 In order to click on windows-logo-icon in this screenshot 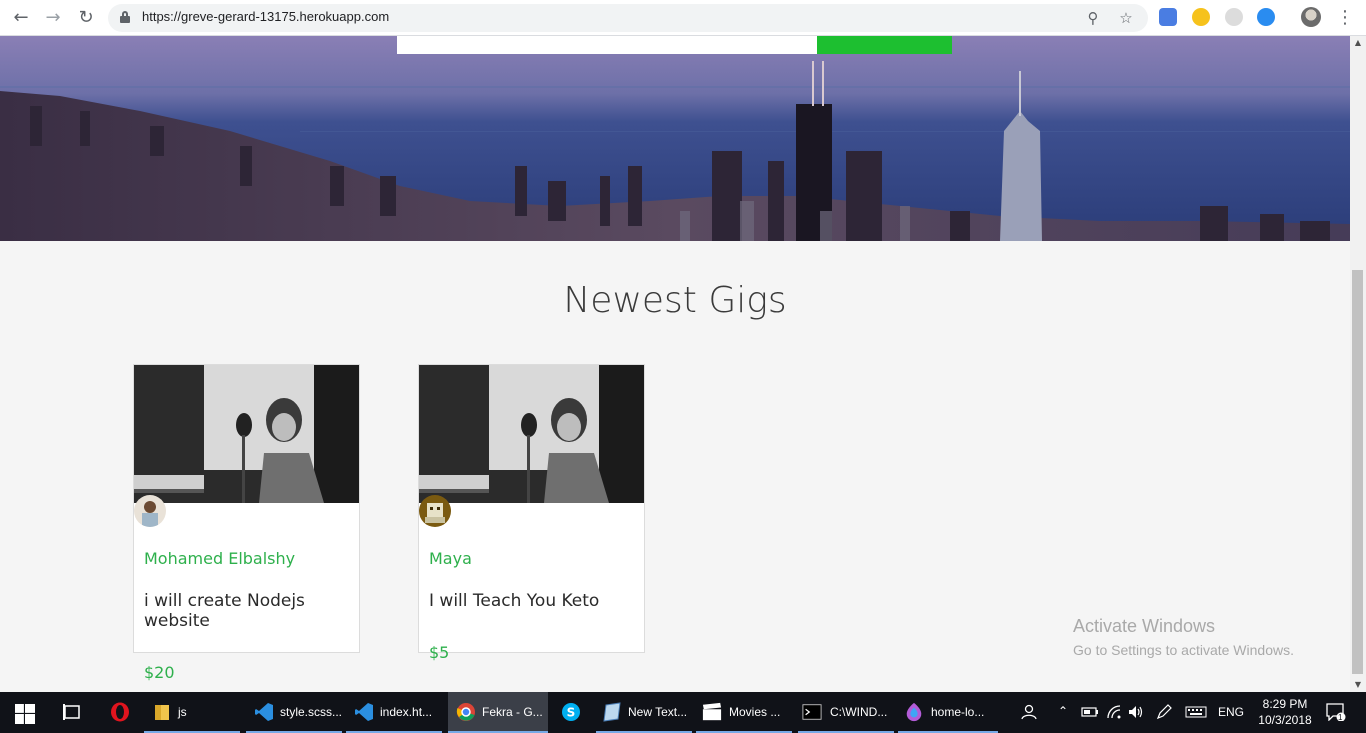, I will do `click(25, 714)`.